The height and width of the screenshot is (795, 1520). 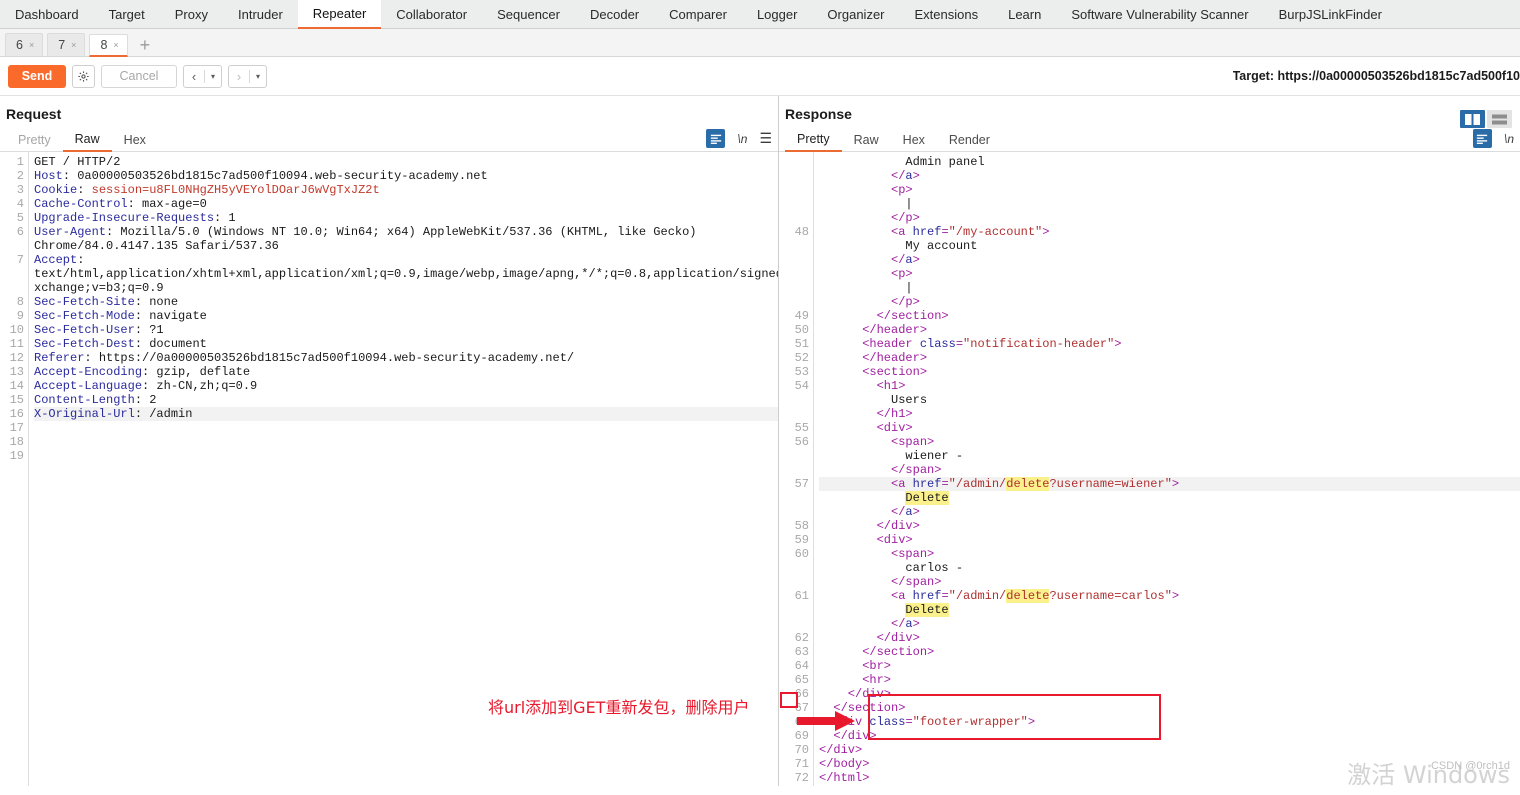 I want to click on main-tab-repeater: Repeater, so click(x=339, y=14).